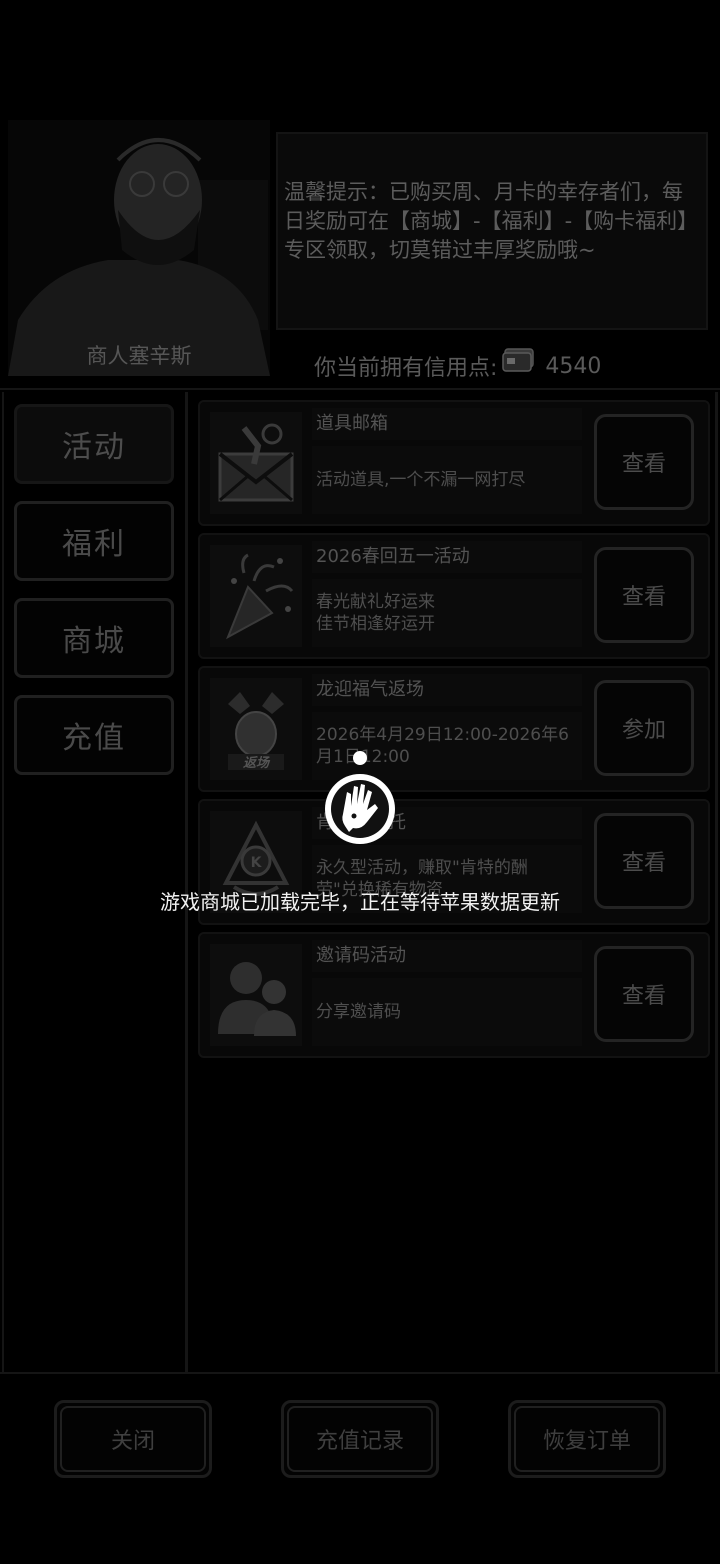 This screenshot has width=720, height=1564. I want to click on activity-item-mailbox: 道具邮箱 活动道具,一个不漏一网打尽 查看, so click(454, 463).